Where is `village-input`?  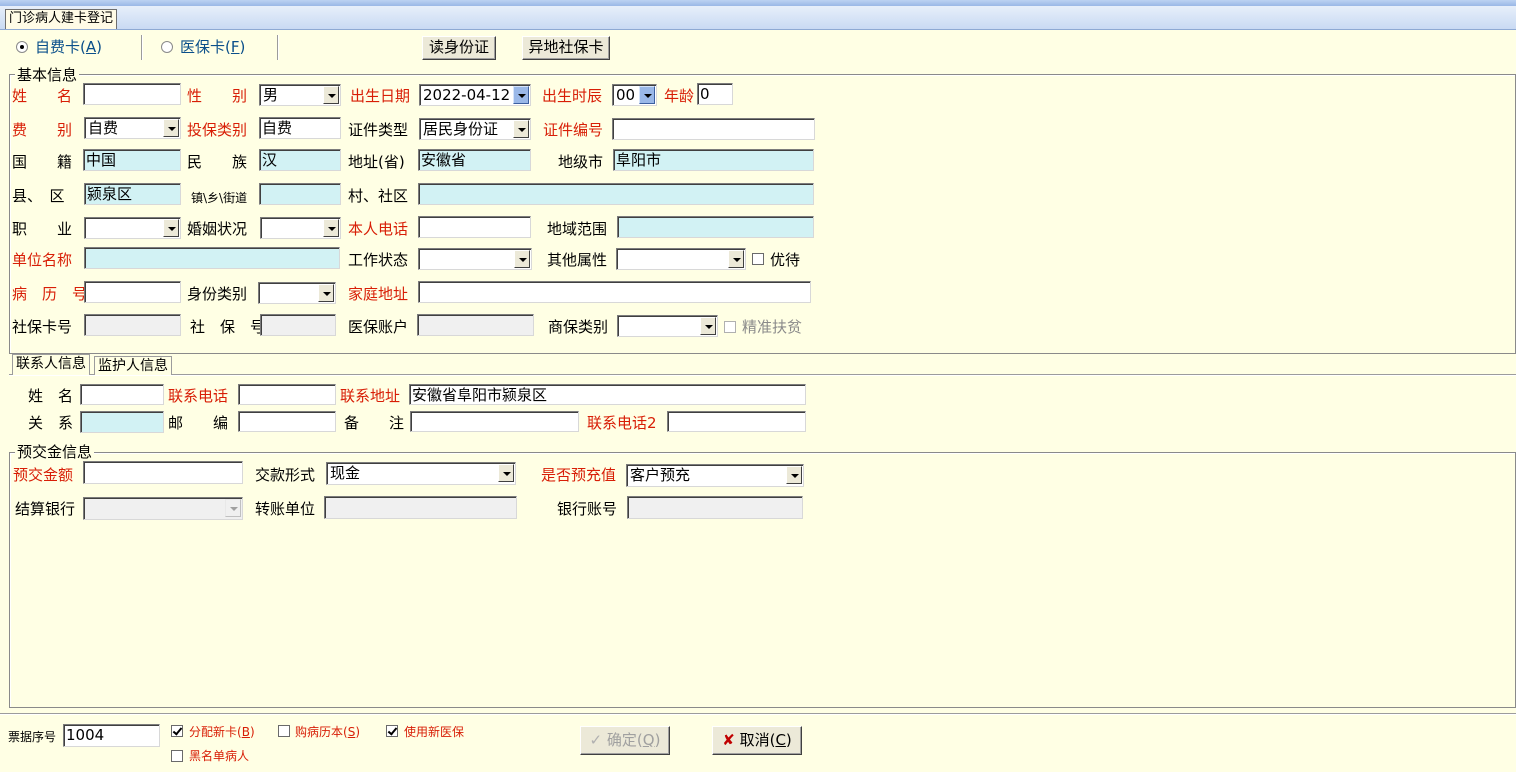 village-input is located at coordinates (616, 194).